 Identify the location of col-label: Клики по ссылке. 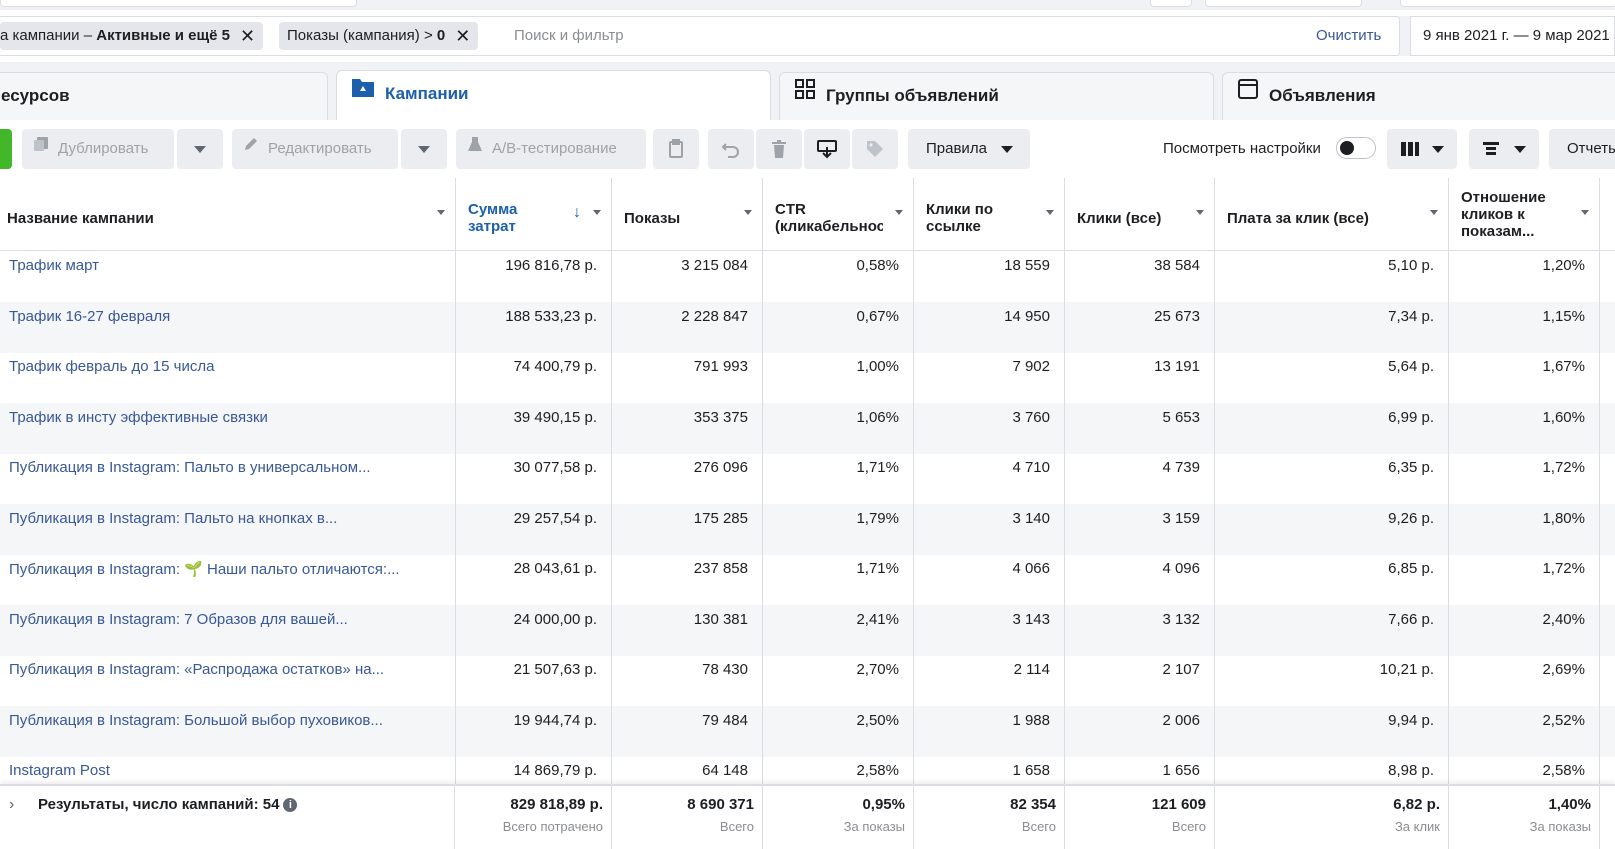
(960, 218).